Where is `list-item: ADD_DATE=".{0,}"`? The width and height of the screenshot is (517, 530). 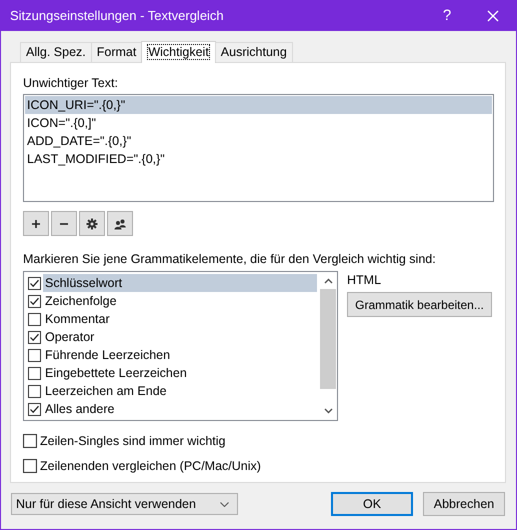 list-item: ADD_DATE=".{0,}" is located at coordinates (258, 141).